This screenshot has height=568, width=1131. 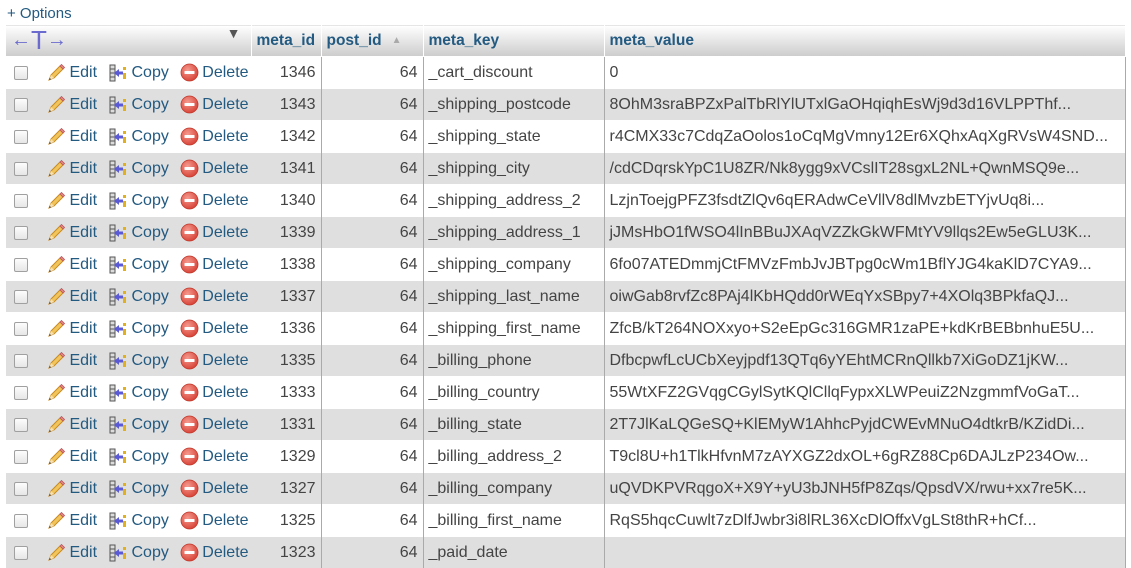 I want to click on meta-key-cell: _shipping_city, so click(x=513, y=169).